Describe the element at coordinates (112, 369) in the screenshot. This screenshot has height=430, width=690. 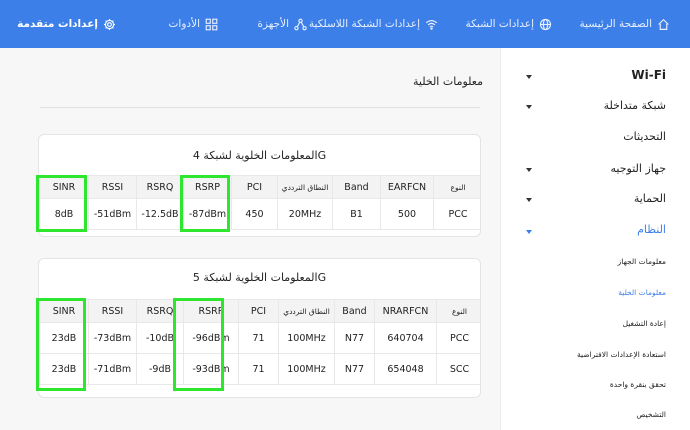
I see `cell-rssi: -71dBm` at that location.